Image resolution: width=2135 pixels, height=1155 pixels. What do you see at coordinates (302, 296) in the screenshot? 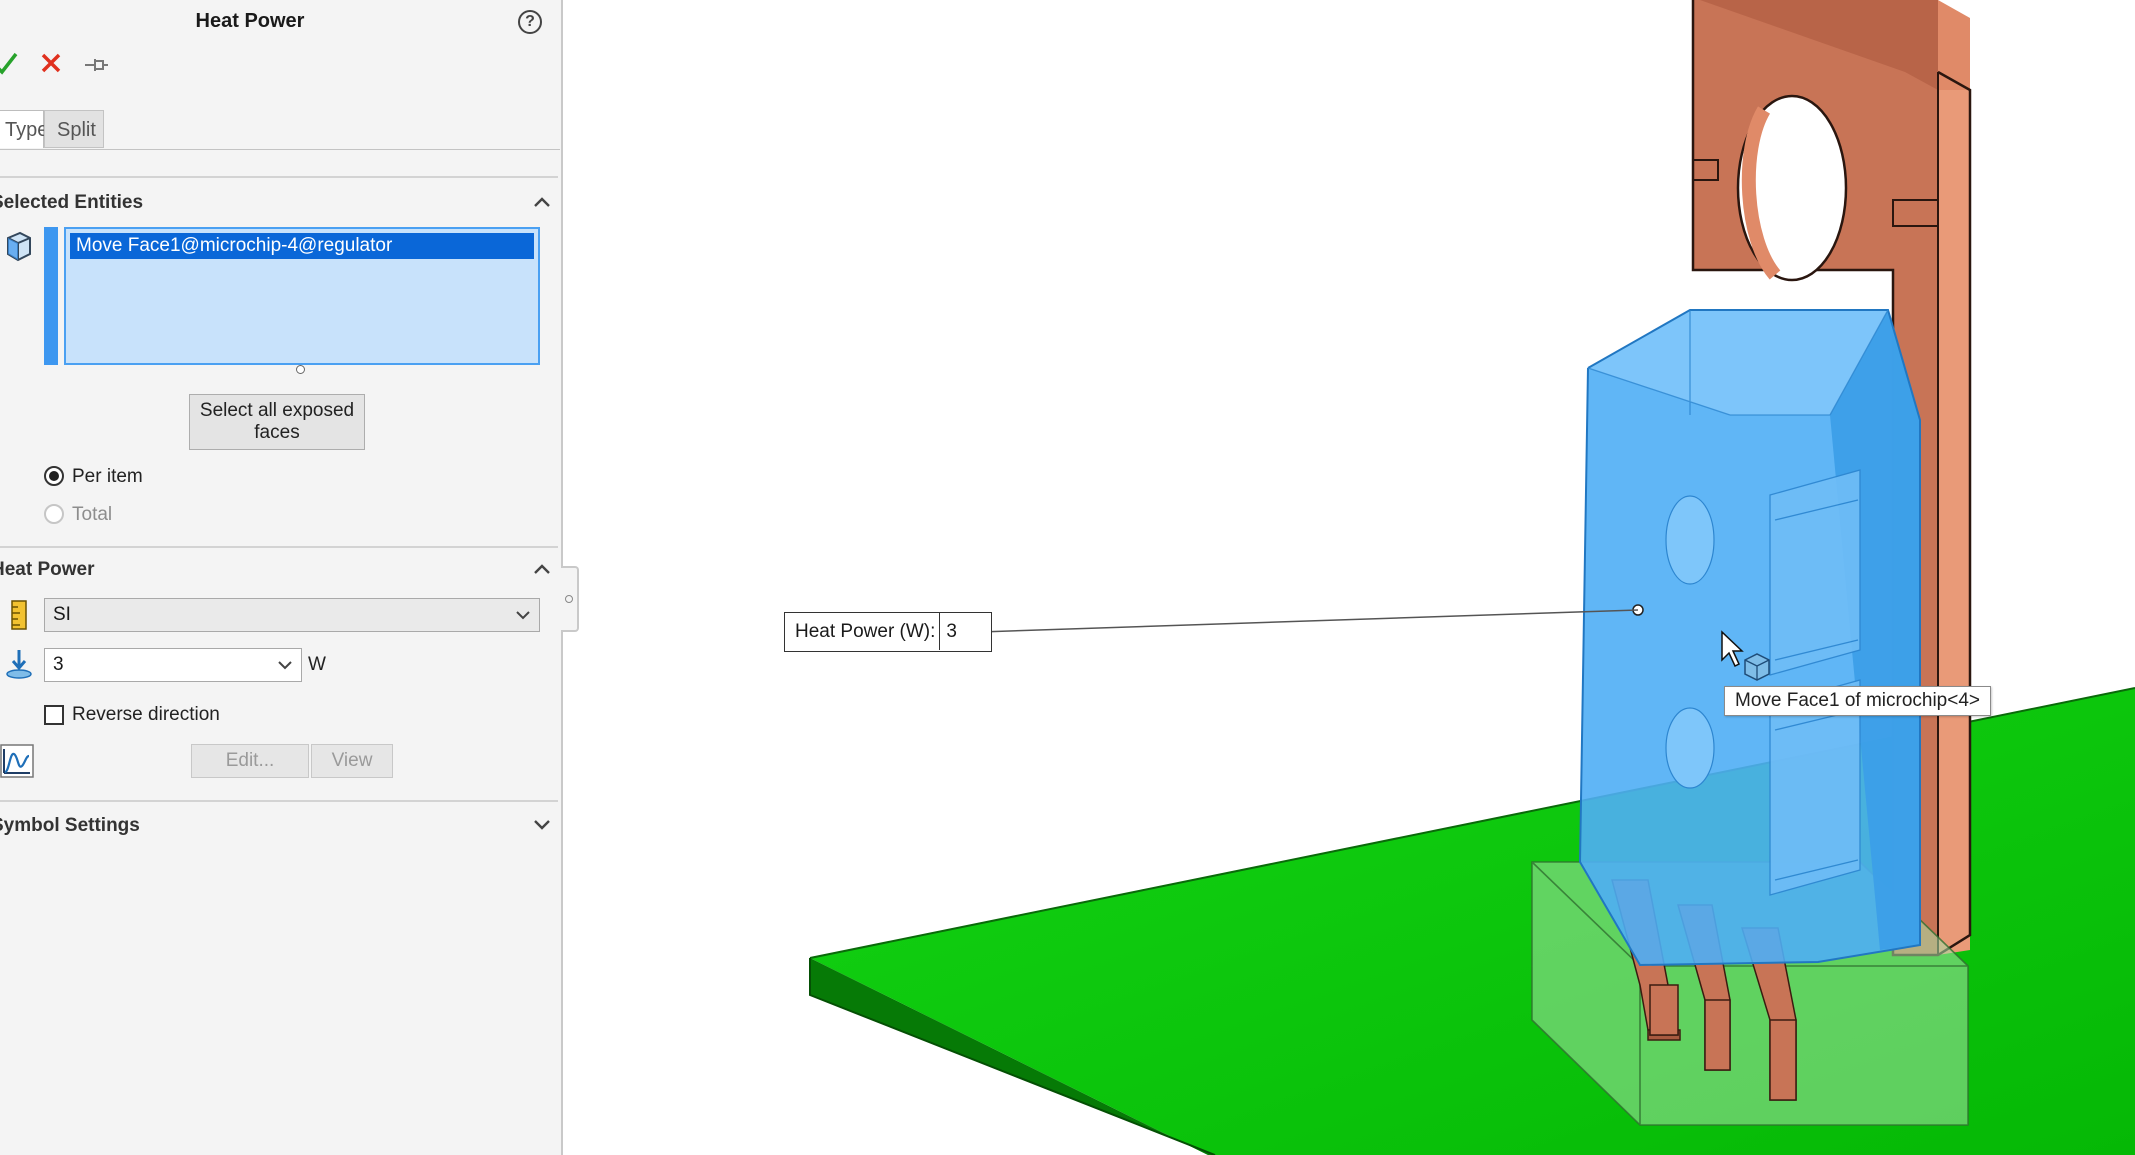
I see `selected-entities-list: Move Face1@microchip-4@regulator` at bounding box center [302, 296].